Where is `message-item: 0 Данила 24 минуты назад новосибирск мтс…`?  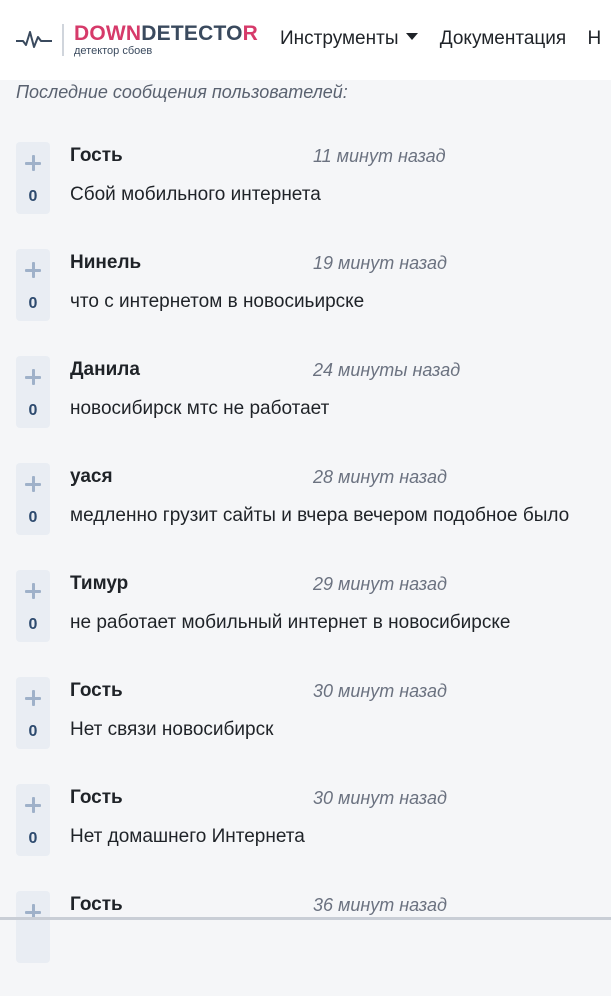 message-item: 0 Данила 24 минуты назад новосибирск мтс… is located at coordinates (305, 407).